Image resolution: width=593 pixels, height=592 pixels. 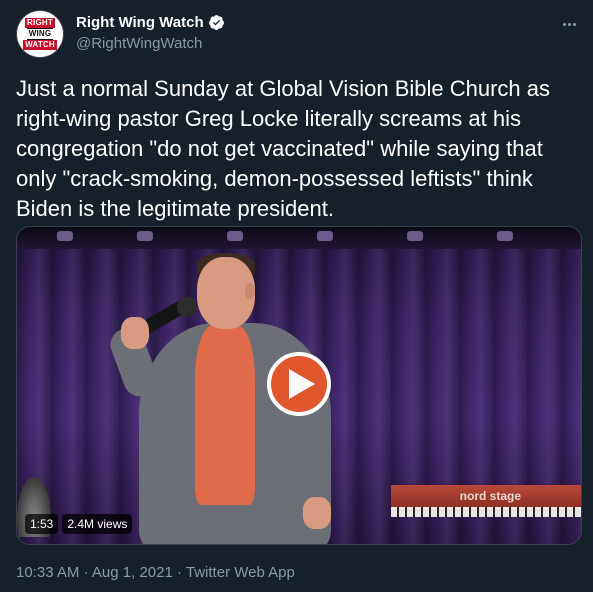 I want to click on display-name: Right Wing Watch, so click(x=140, y=22).